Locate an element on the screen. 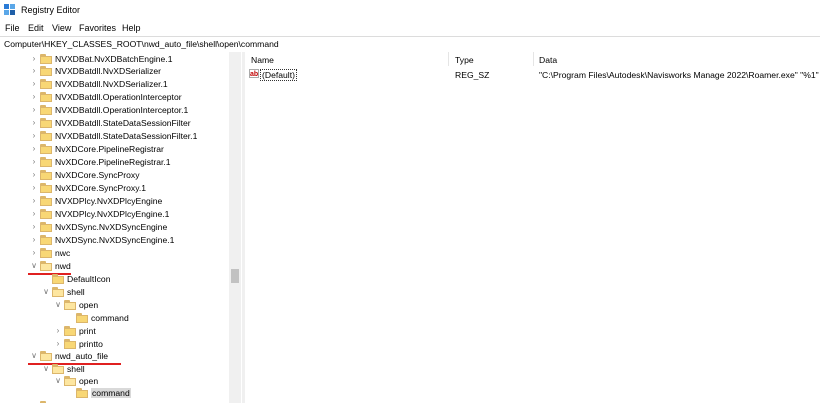 The image size is (822, 403). tree-node-label: NvXDSync.NvXDSyncEngine.1 is located at coordinates (114, 240).